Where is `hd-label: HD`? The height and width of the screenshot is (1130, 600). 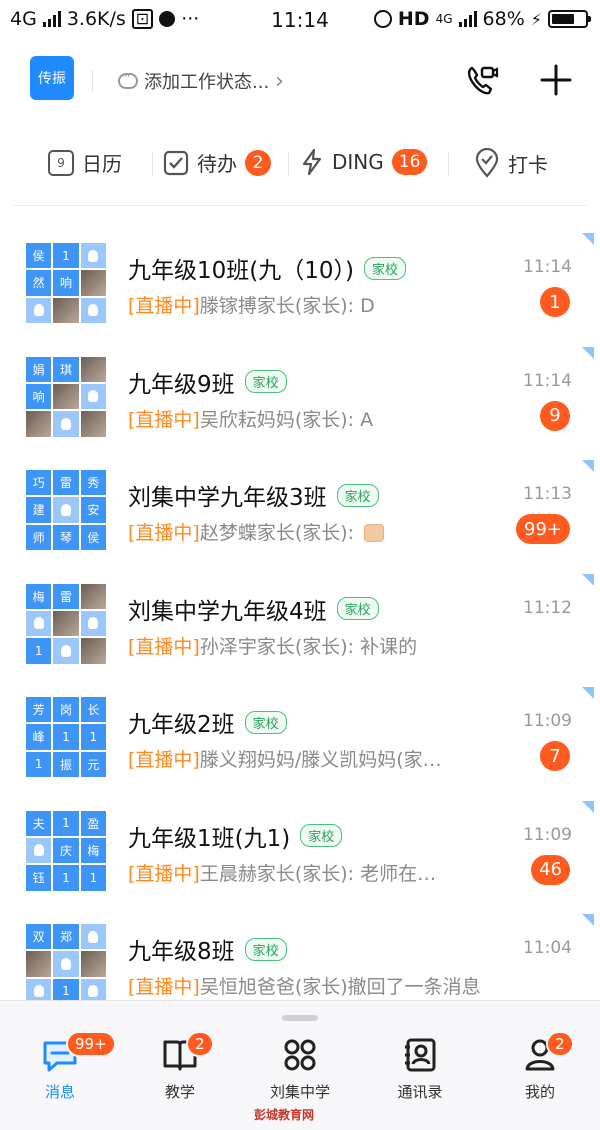 hd-label: HD is located at coordinates (413, 19).